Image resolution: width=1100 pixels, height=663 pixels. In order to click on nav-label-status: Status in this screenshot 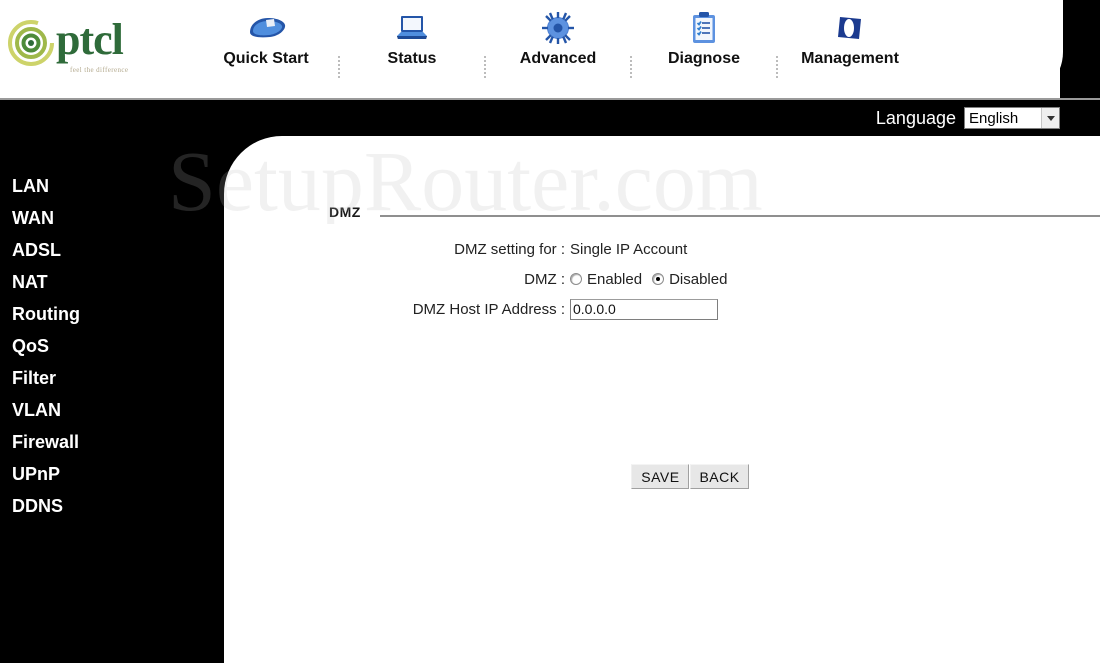, I will do `click(412, 58)`.